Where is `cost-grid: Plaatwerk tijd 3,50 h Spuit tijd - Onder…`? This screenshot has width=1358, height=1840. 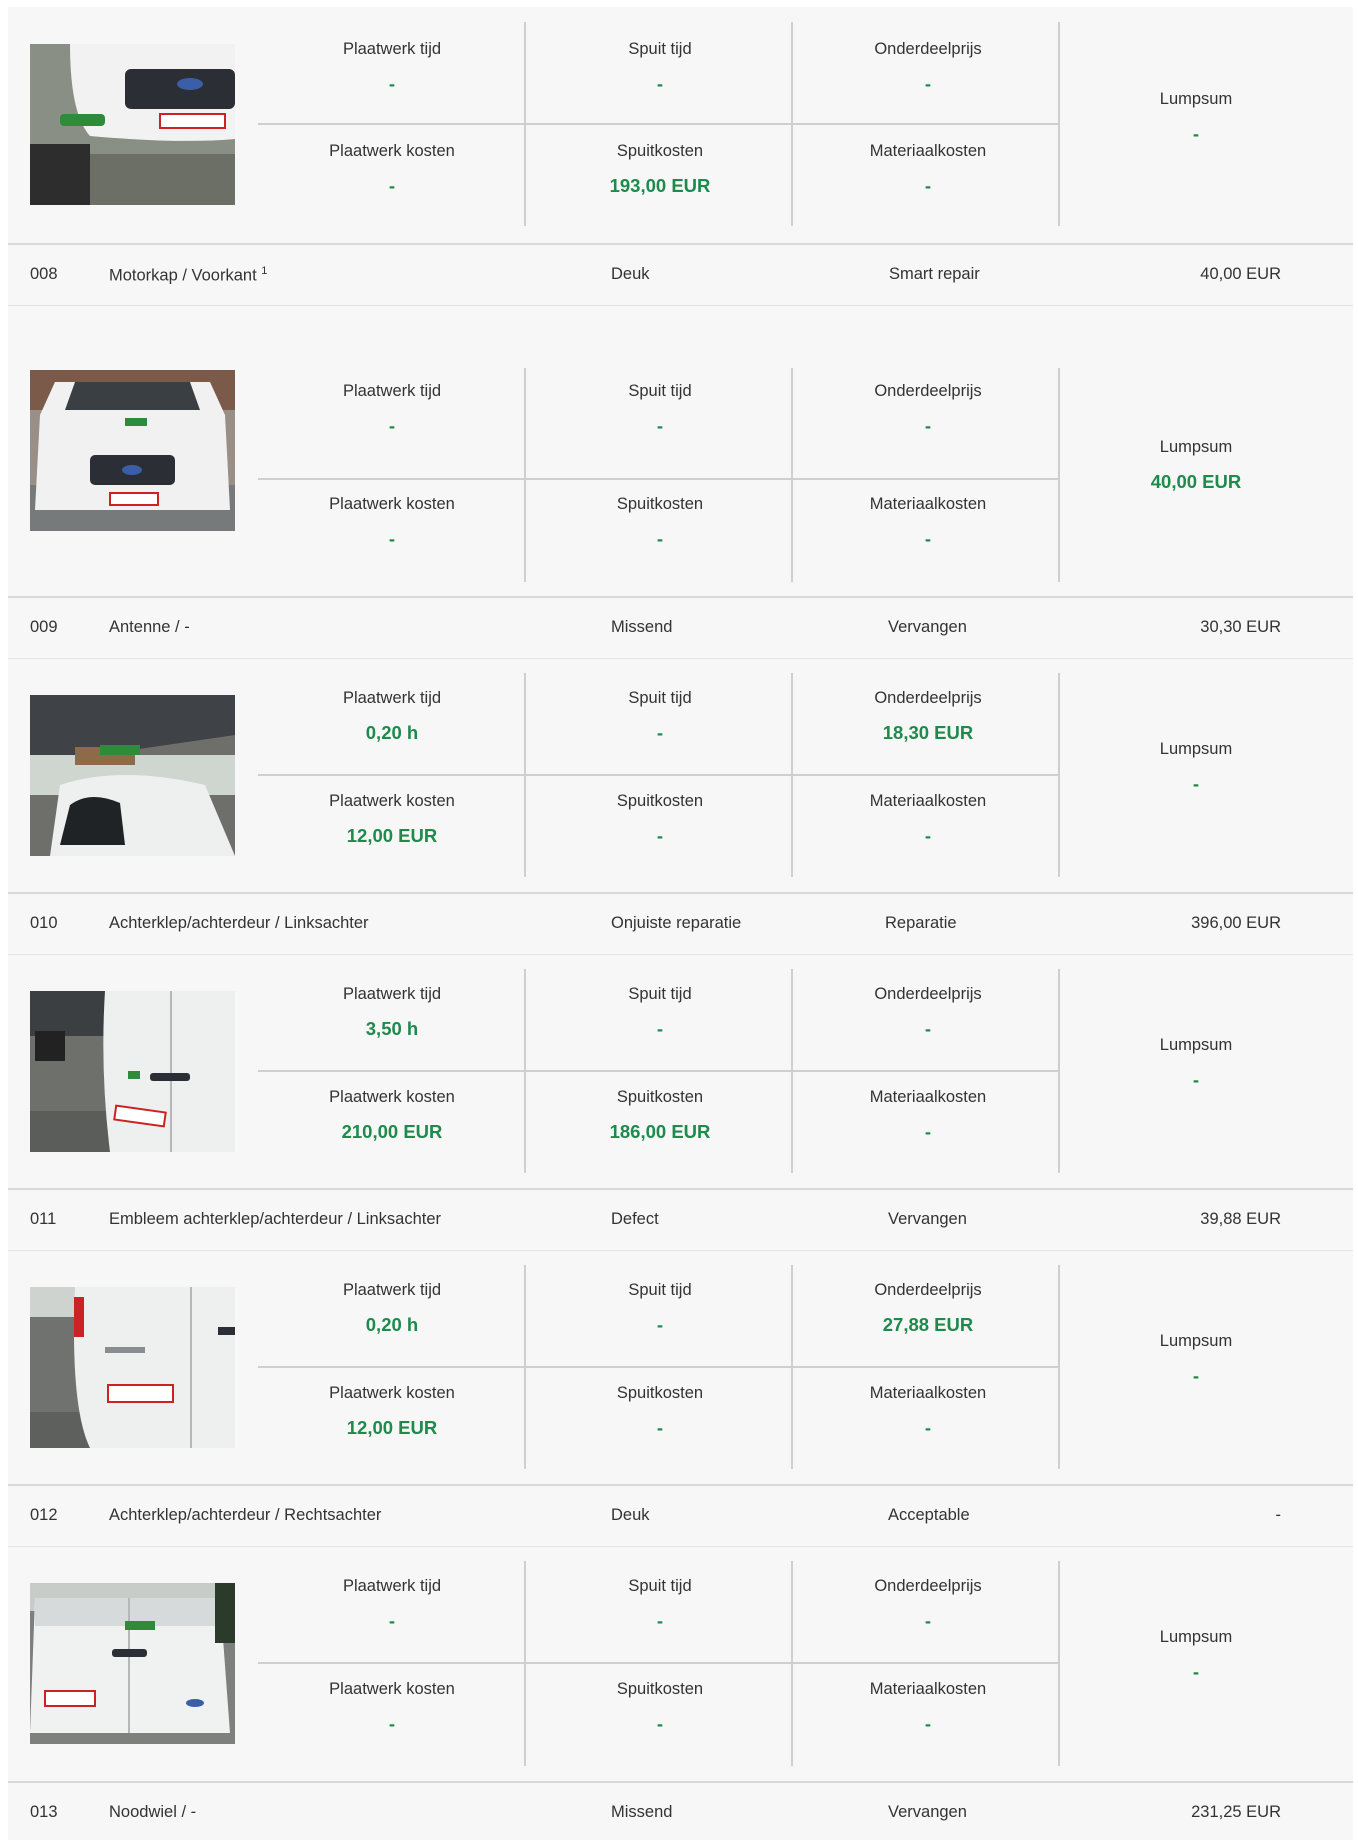
cost-grid: Plaatwerk tijd 3,50 h Spuit tijd - Onder… is located at coordinates (790, 1071).